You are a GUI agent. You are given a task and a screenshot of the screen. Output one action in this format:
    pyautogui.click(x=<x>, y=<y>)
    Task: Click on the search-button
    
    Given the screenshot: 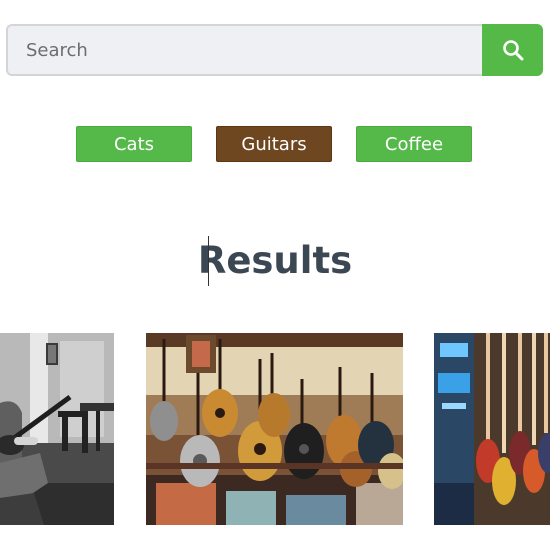 What is the action you would take?
    pyautogui.click(x=512, y=50)
    